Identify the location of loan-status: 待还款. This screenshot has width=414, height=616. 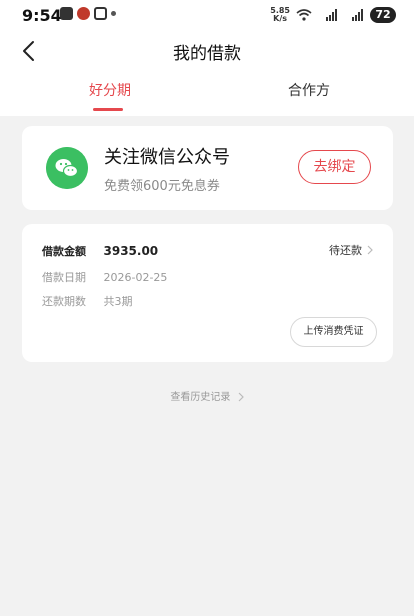
(351, 250).